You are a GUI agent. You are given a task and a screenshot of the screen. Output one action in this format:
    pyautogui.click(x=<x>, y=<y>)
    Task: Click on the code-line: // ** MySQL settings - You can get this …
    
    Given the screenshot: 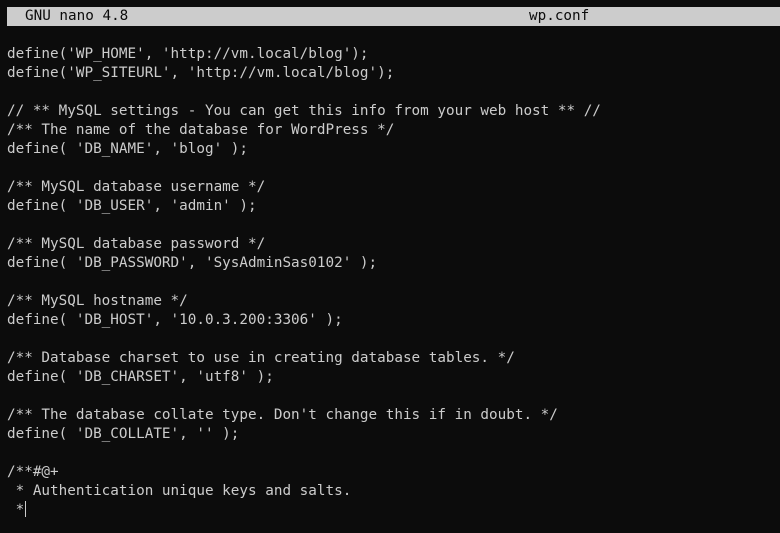 What is the action you would take?
    pyautogui.click(x=393, y=111)
    